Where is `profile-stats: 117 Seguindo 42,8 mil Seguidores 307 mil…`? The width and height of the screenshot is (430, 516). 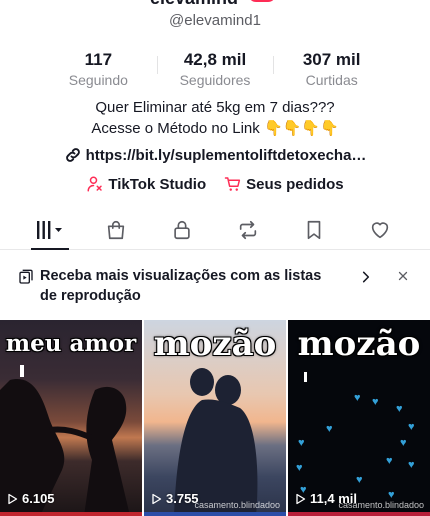
profile-stats: 117 Seguindo 42,8 mil Seguidores 307 mil… is located at coordinates (215, 70).